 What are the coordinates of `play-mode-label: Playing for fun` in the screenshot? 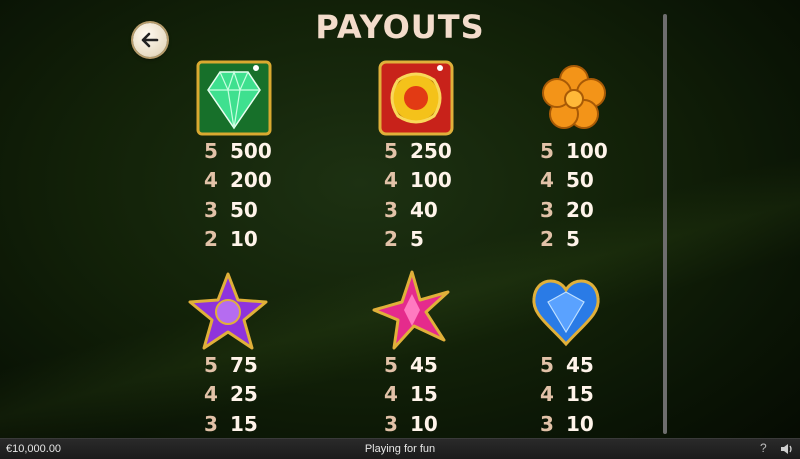 It's located at (400, 449).